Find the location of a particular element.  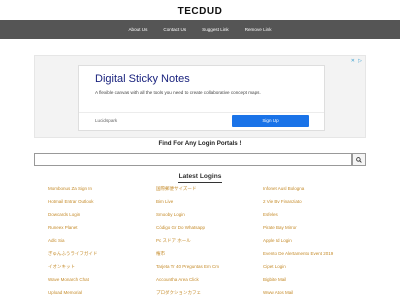

login-link: Runeex Planet is located at coordinates (63, 227).